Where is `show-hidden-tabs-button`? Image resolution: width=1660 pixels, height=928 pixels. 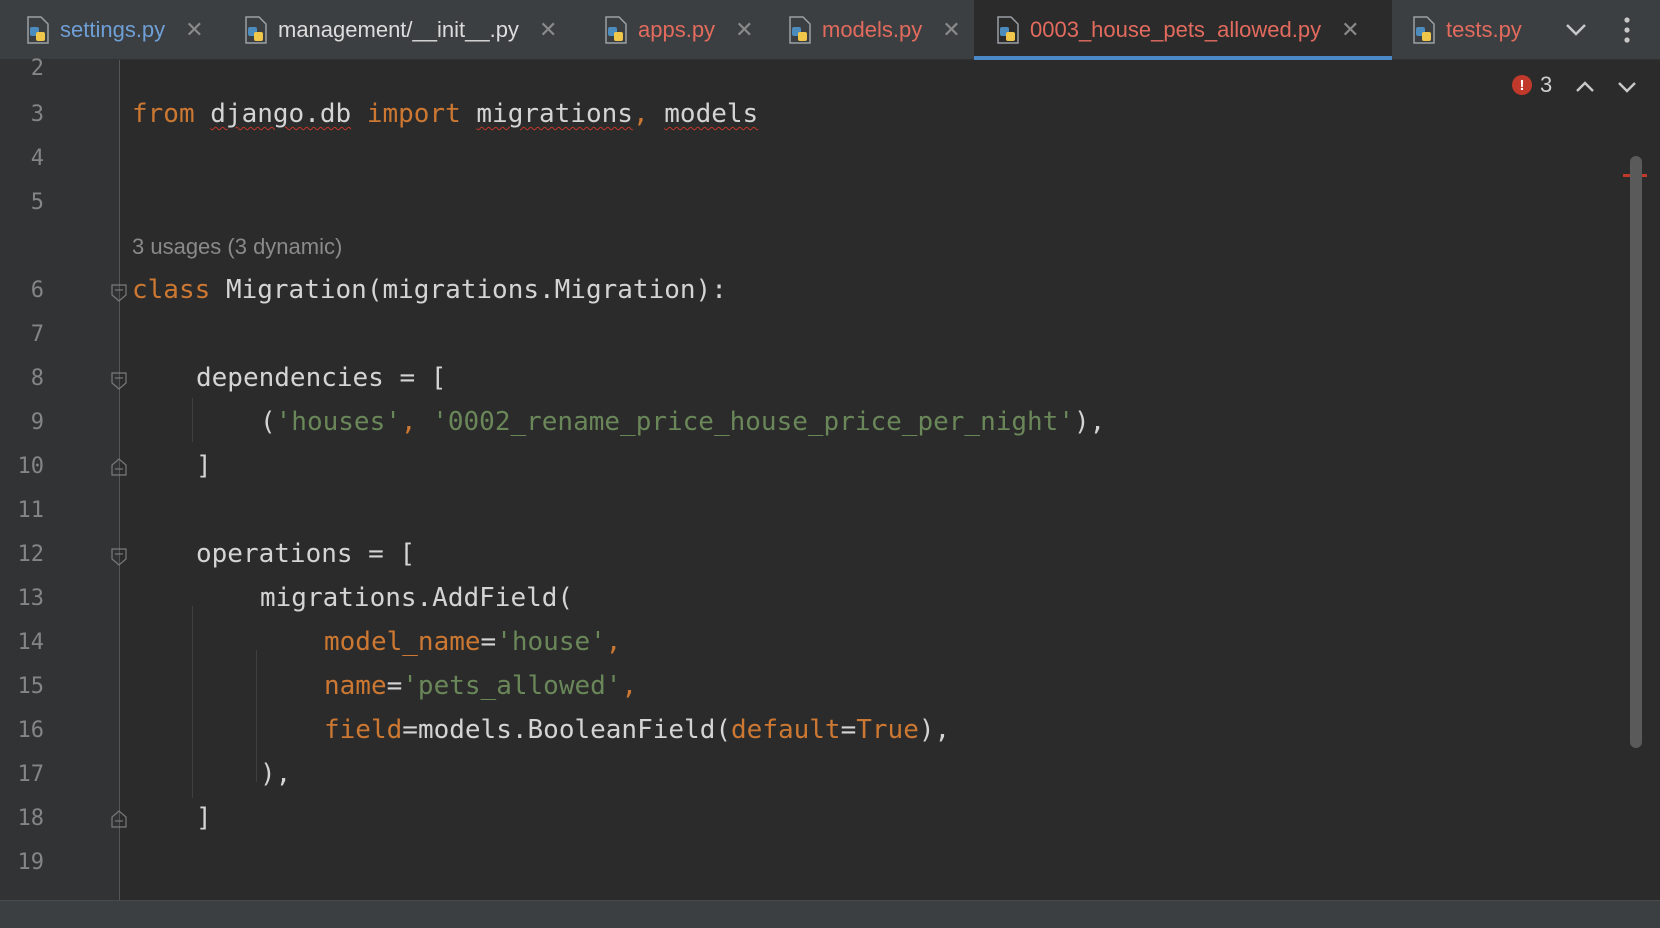
show-hidden-tabs-button is located at coordinates (1576, 30).